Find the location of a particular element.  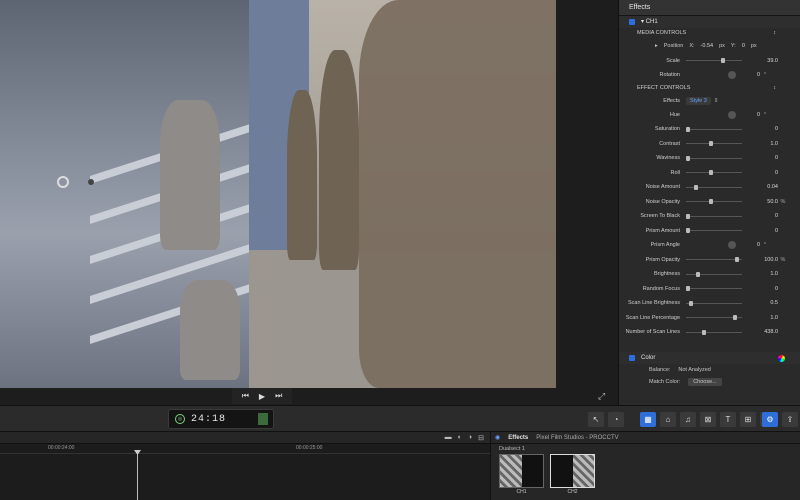

effect-header: ▾ CH1 is located at coordinates (709, 22).